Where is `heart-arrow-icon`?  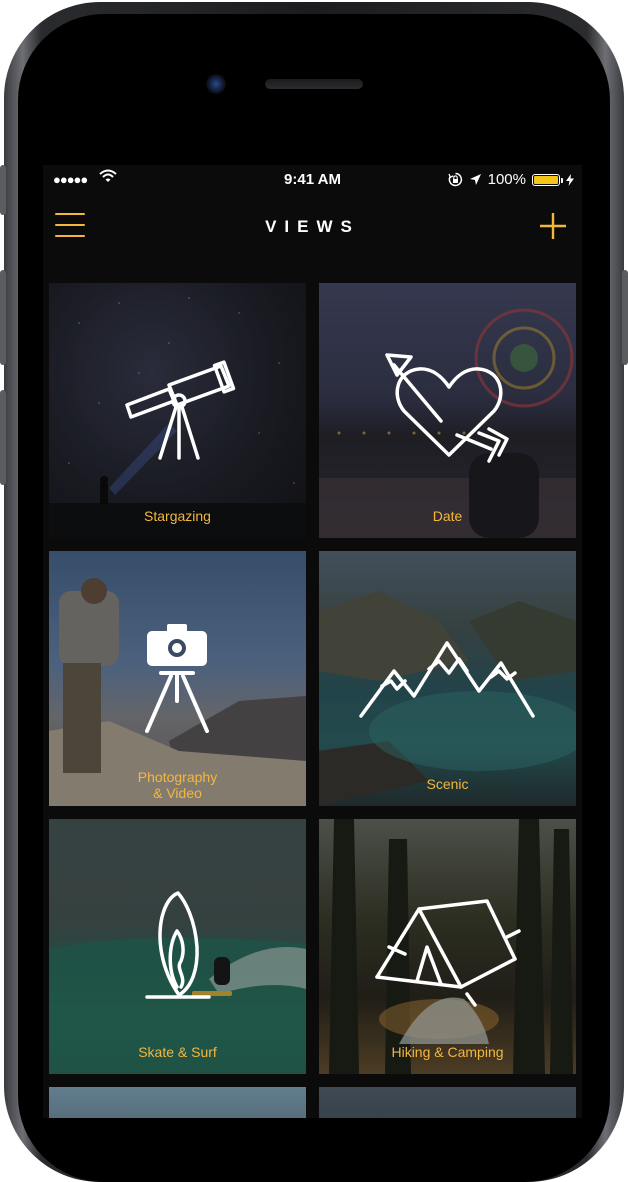 heart-arrow-icon is located at coordinates (447, 408).